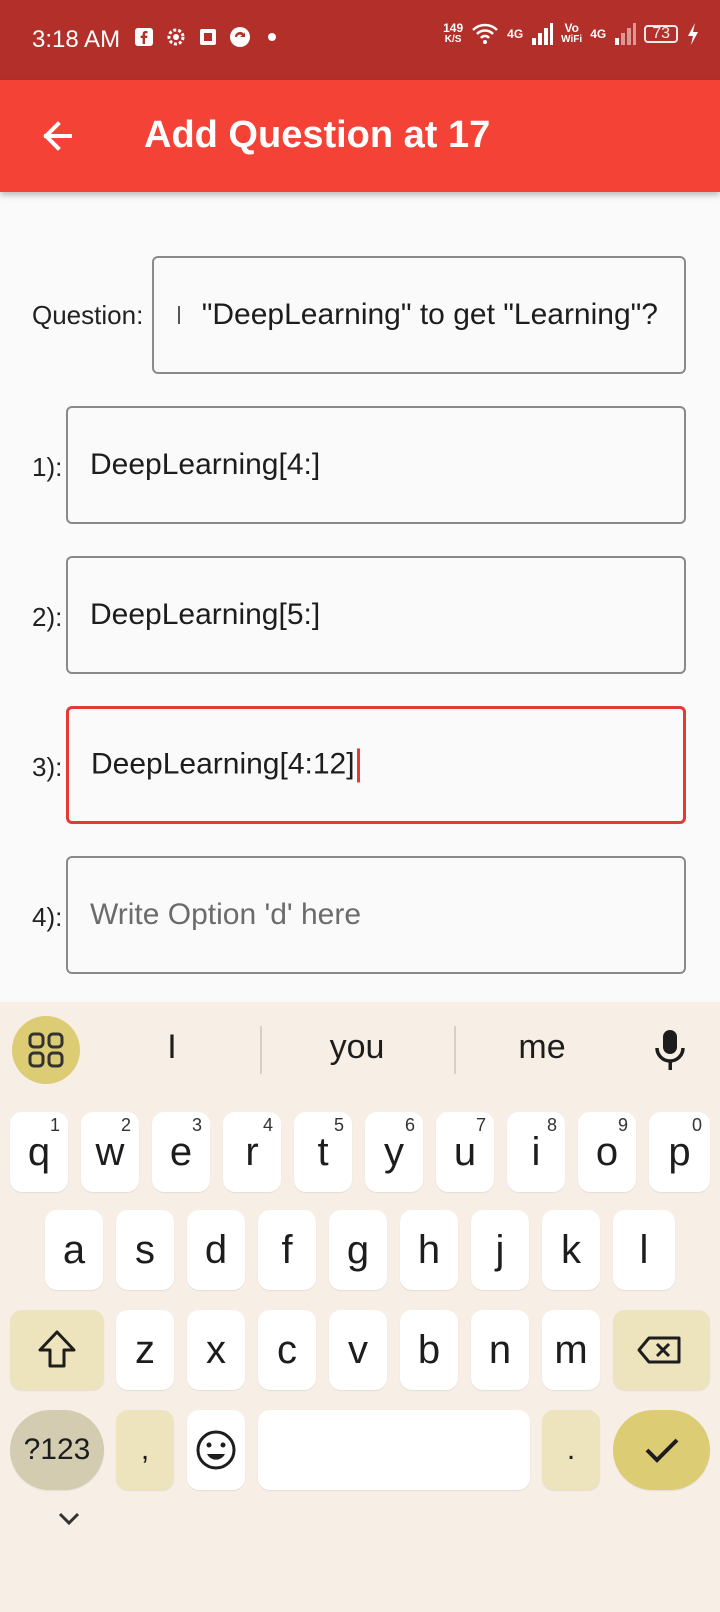 This screenshot has height=1612, width=720. What do you see at coordinates (453, 28) in the screenshot?
I see `net-speed-value: 149` at bounding box center [453, 28].